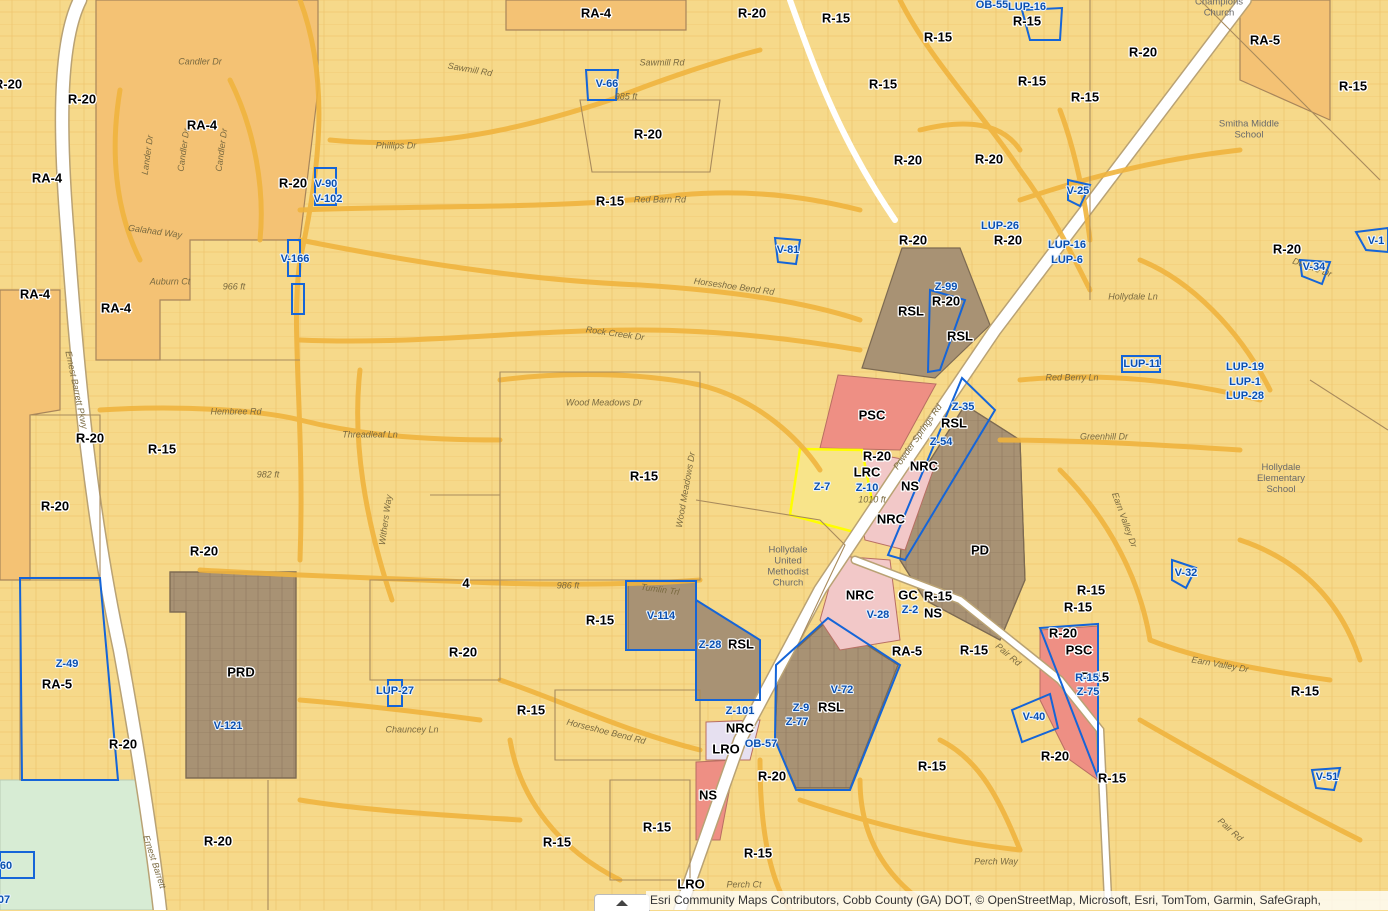  What do you see at coordinates (996, 861) in the screenshot?
I see `street-label: Perch Way` at bounding box center [996, 861].